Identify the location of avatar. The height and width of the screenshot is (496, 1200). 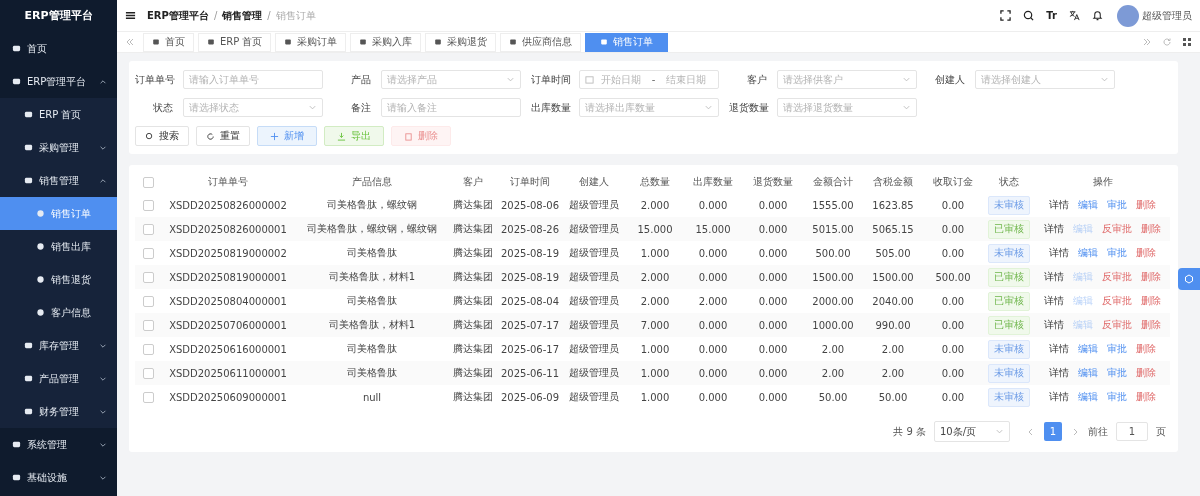
(1128, 15).